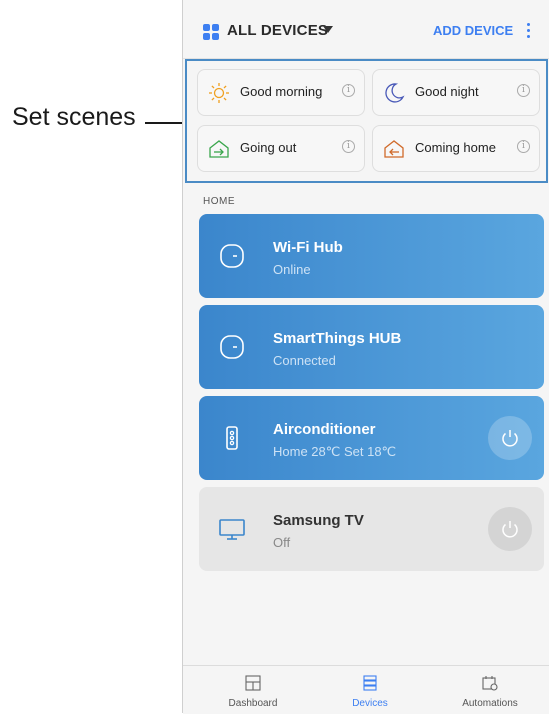  Describe the element at coordinates (253, 683) in the screenshot. I see `dashboard-icon` at that location.